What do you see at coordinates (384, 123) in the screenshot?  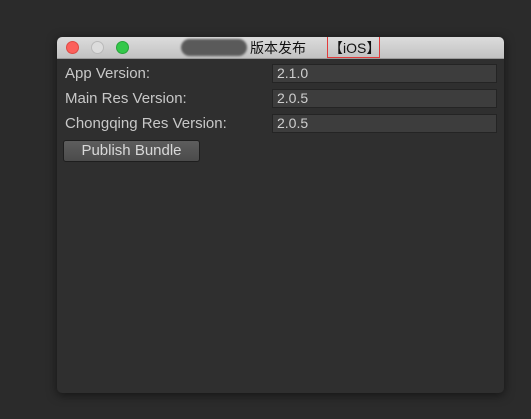 I see `chongqing-res-version-field: 2.0.5` at bounding box center [384, 123].